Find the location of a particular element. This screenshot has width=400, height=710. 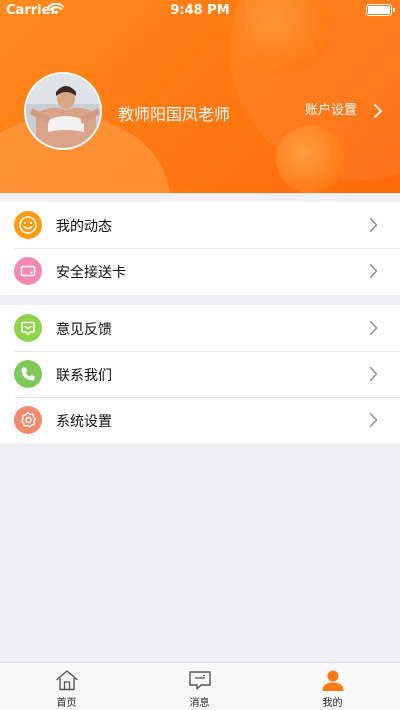

message-icon is located at coordinates (199, 680).